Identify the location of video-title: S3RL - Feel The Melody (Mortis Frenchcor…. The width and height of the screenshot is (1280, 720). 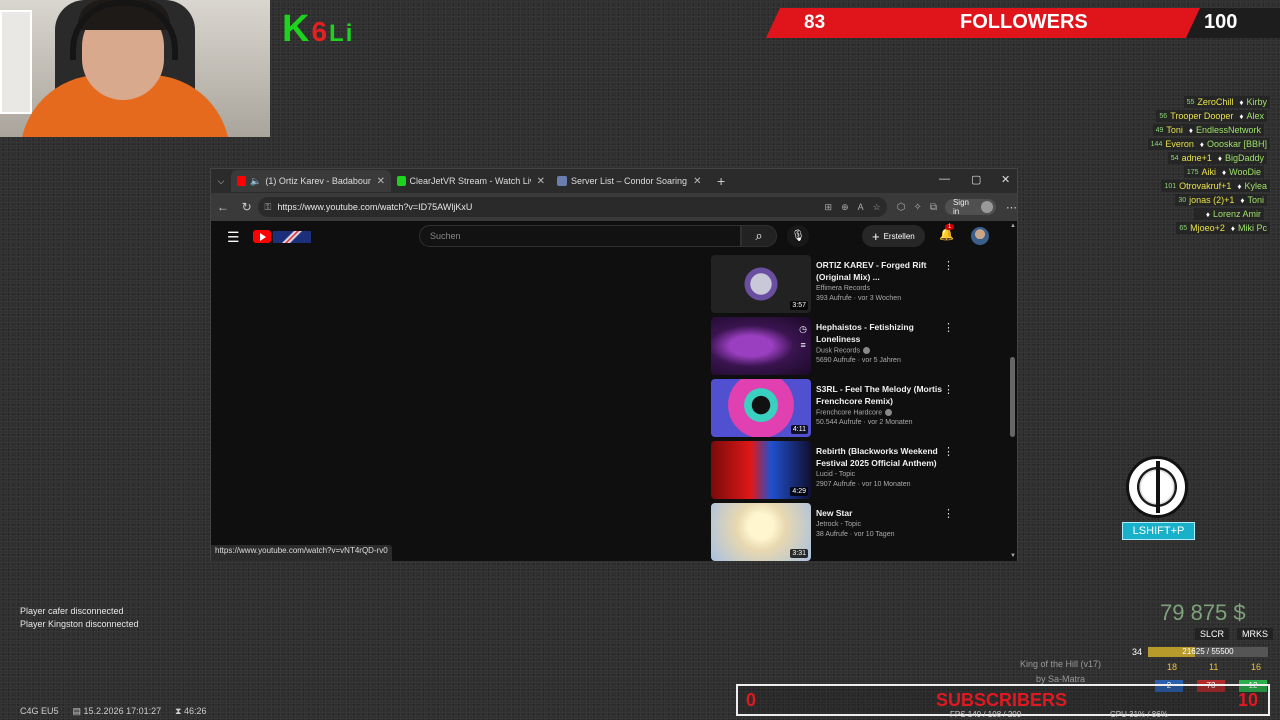
(880, 395).